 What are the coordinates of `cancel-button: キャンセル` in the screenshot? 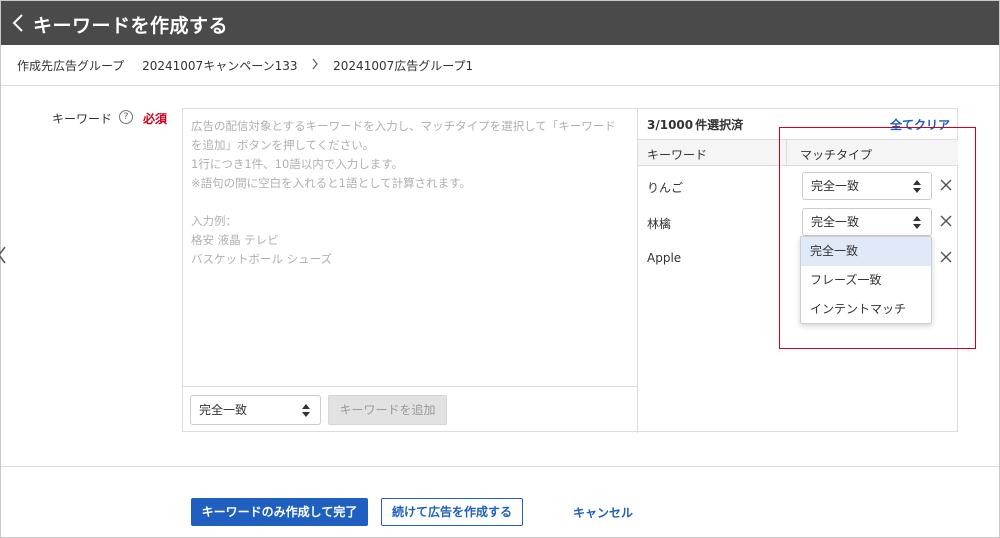 It's located at (603, 512).